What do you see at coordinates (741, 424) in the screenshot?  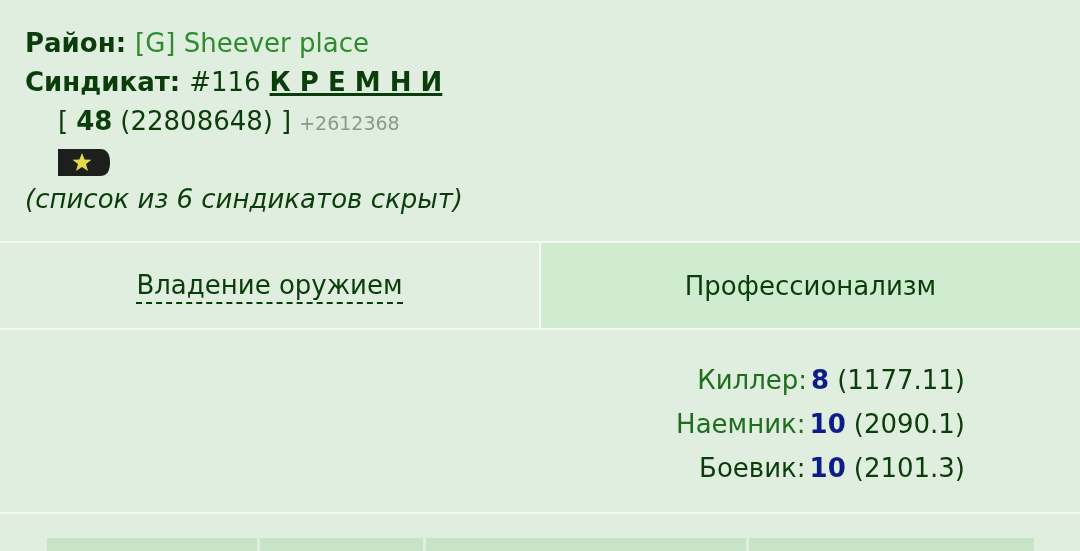 I see `profession-name: Наемник:` at bounding box center [741, 424].